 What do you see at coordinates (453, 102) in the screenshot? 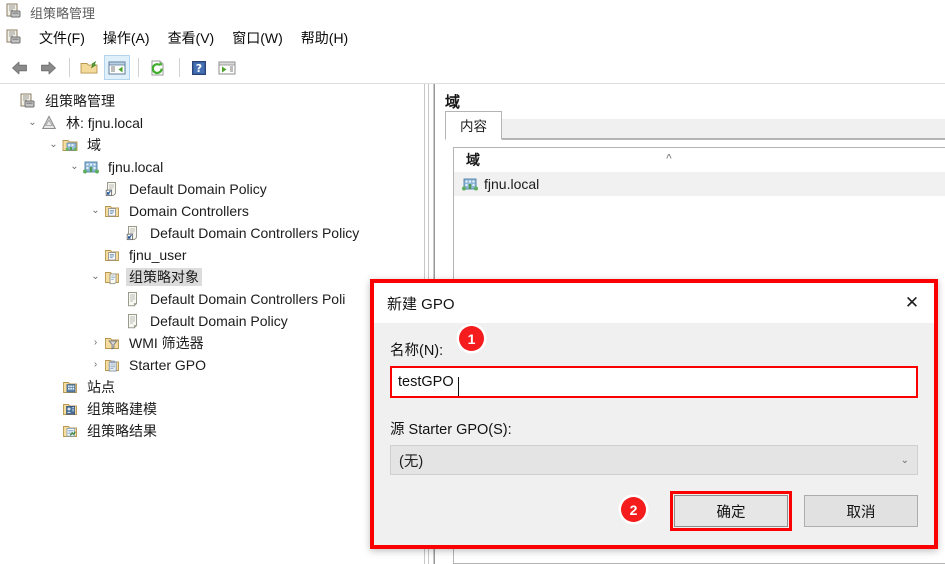
I see `results-panel-title: 域` at bounding box center [453, 102].